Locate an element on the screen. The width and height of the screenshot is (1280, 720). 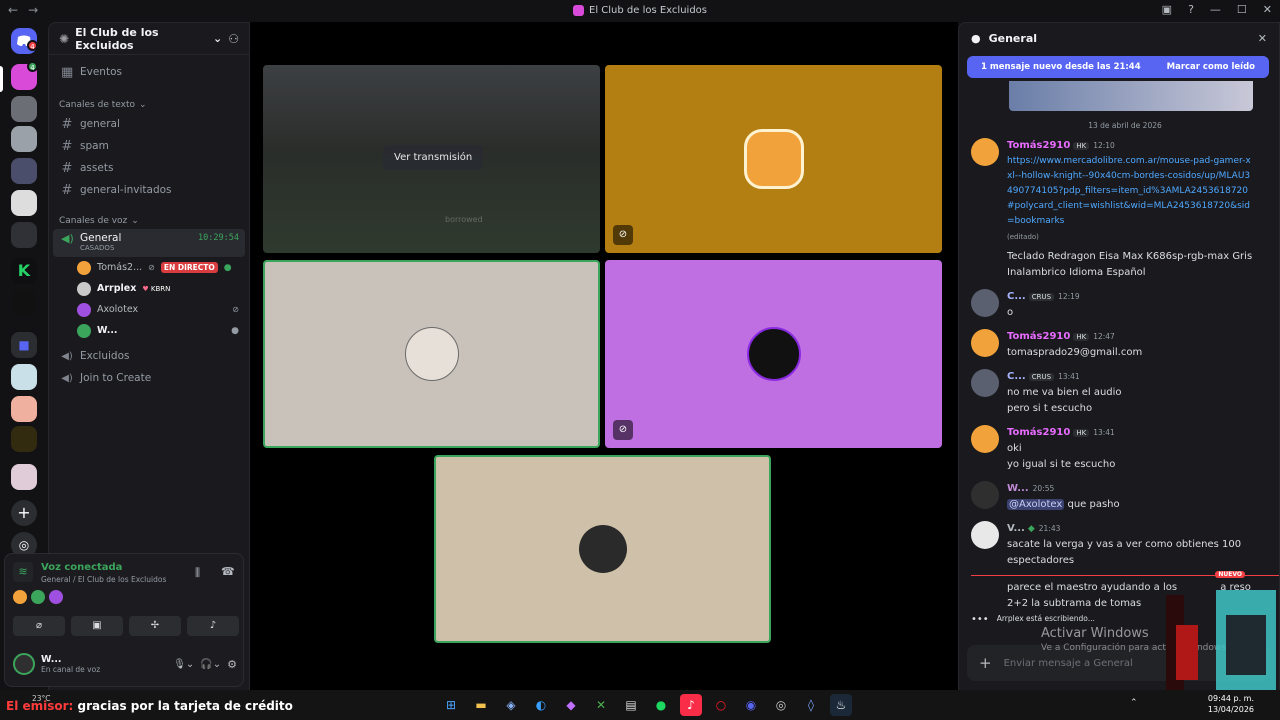
soundboard-icon: ♪ is located at coordinates (213, 626).